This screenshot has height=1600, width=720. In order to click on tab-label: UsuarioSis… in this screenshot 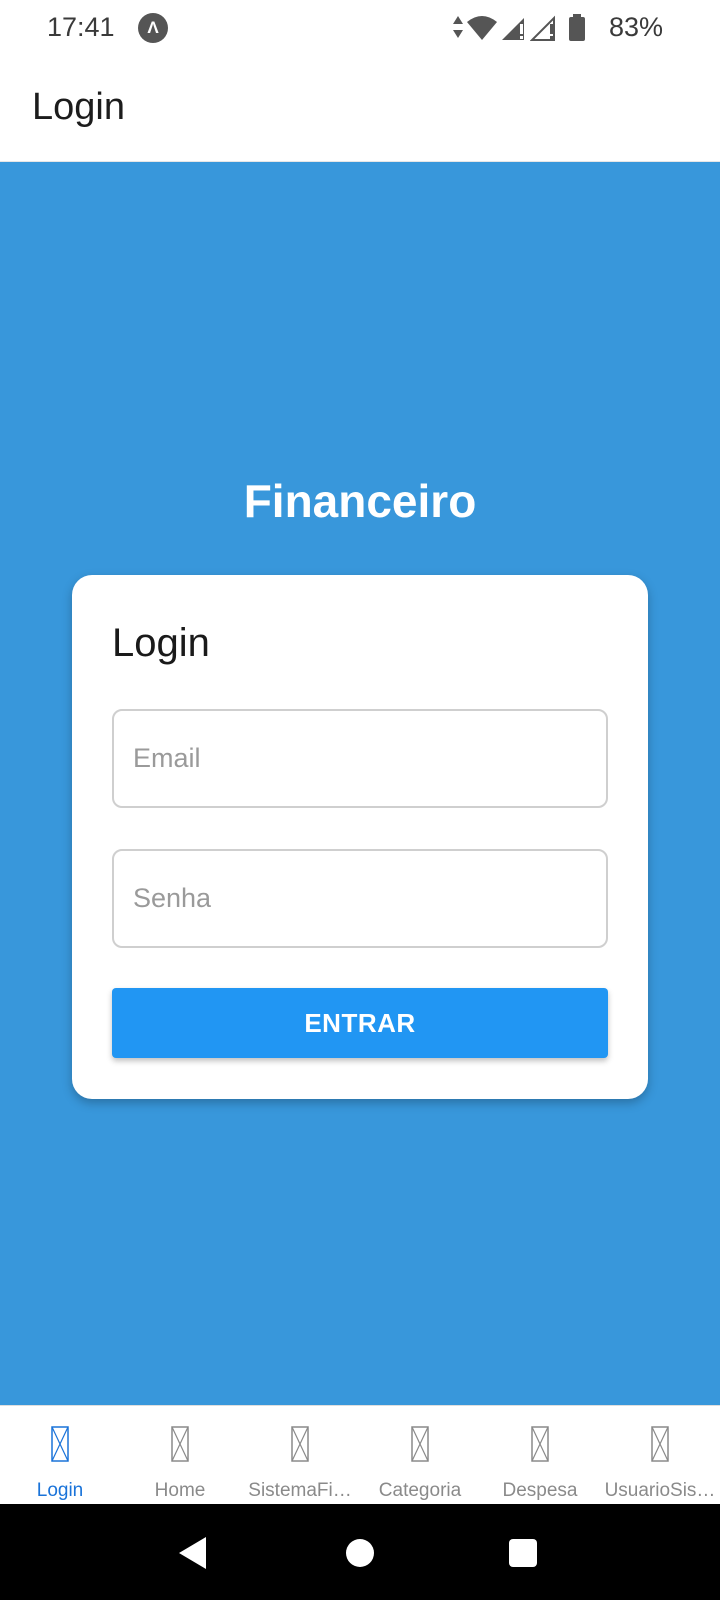, I will do `click(660, 1490)`.